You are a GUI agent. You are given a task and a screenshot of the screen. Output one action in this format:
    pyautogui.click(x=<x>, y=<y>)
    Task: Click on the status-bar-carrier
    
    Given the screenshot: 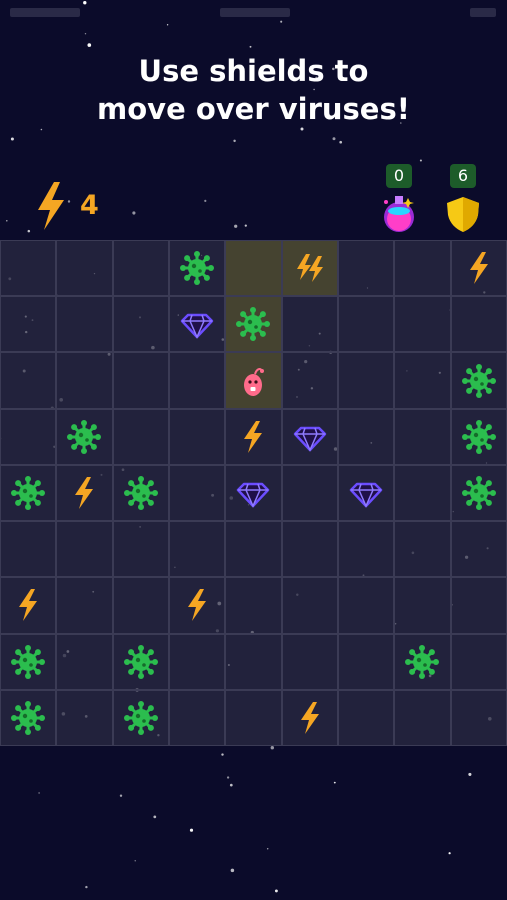 What is the action you would take?
    pyautogui.click(x=45, y=12)
    